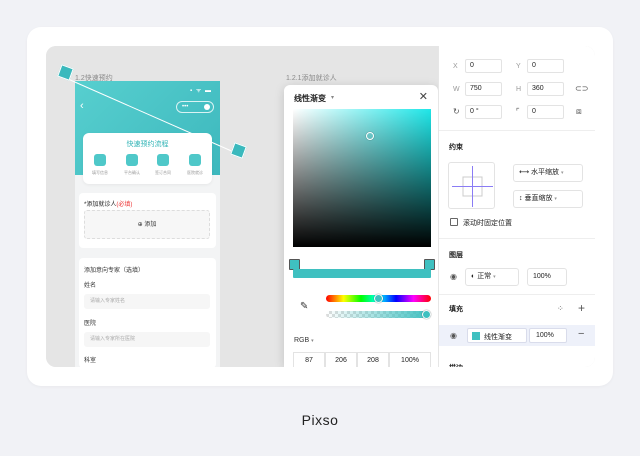 The width and height of the screenshot is (640, 456). I want to click on blue-input: 208, so click(373, 359).